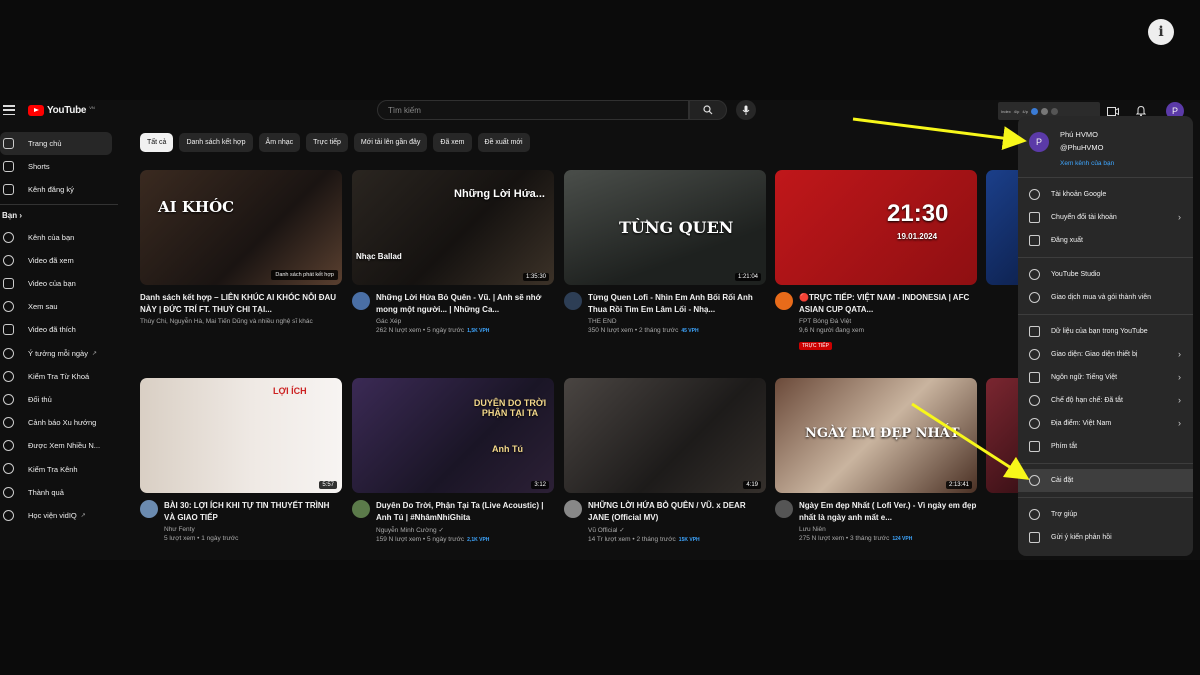 The height and width of the screenshot is (675, 1200). Describe the element at coordinates (1105, 400) in the screenshot. I see `menu-item-restricted-mode: Chế độ hạn chế: Đã tắt ›` at that location.